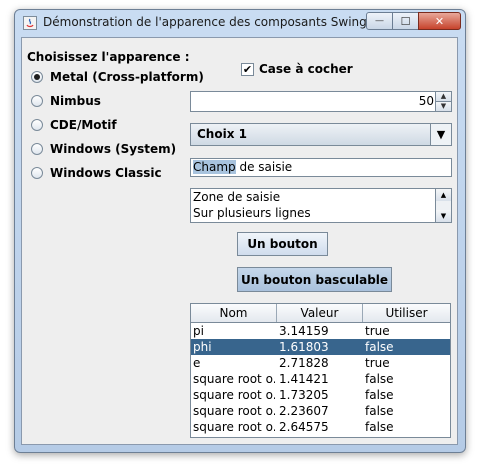  I want to click on spinner-value: 50, so click(426, 101).